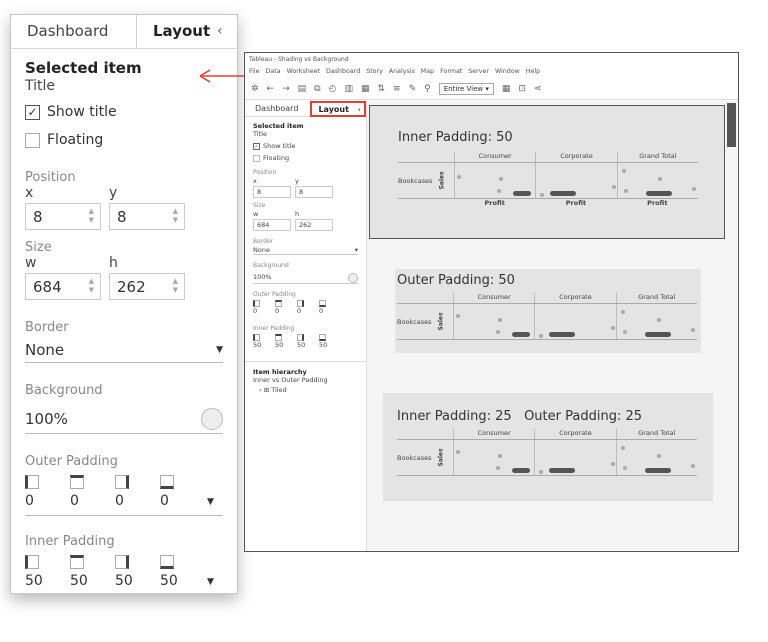  What do you see at coordinates (507, 72) in the screenshot?
I see `menu-window: Window` at bounding box center [507, 72].